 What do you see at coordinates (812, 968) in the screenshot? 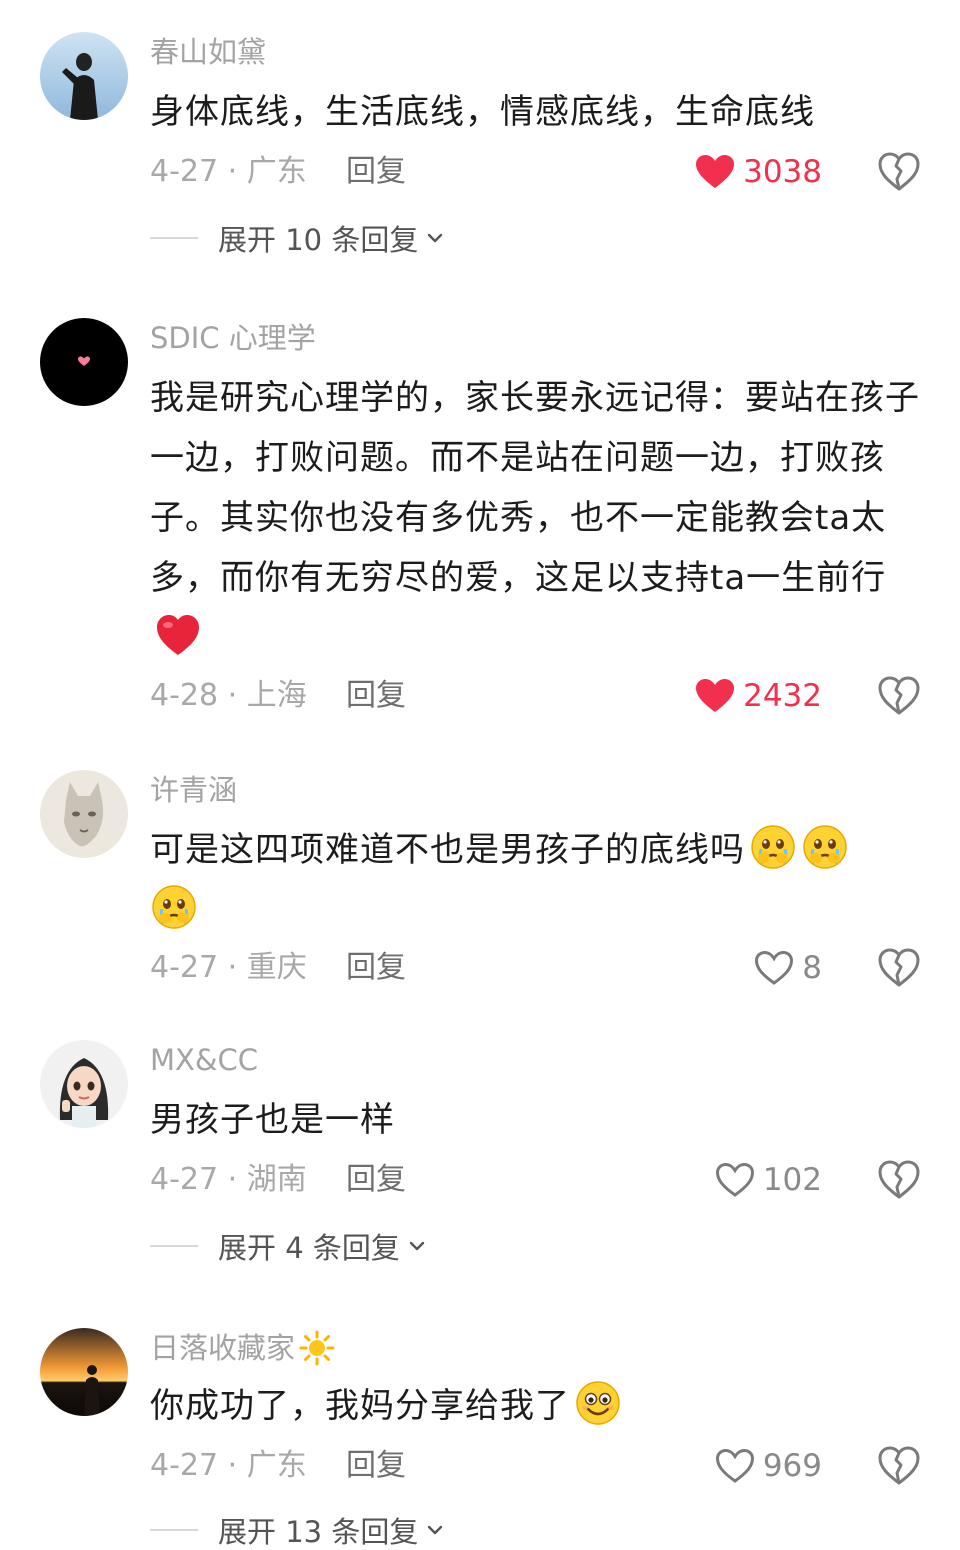
I see `like-count: 8` at bounding box center [812, 968].